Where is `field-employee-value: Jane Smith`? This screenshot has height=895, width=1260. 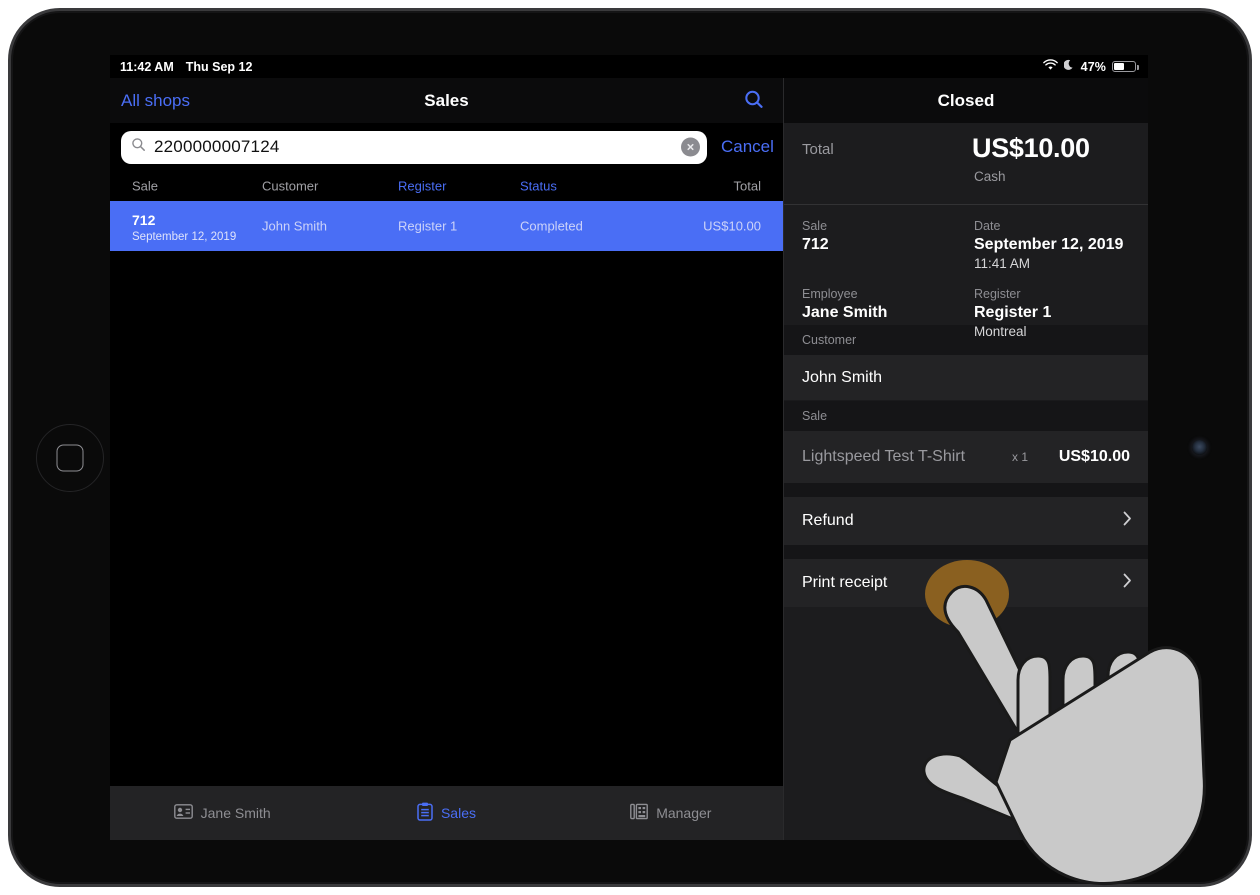
field-employee-value: Jane Smith is located at coordinates (845, 312).